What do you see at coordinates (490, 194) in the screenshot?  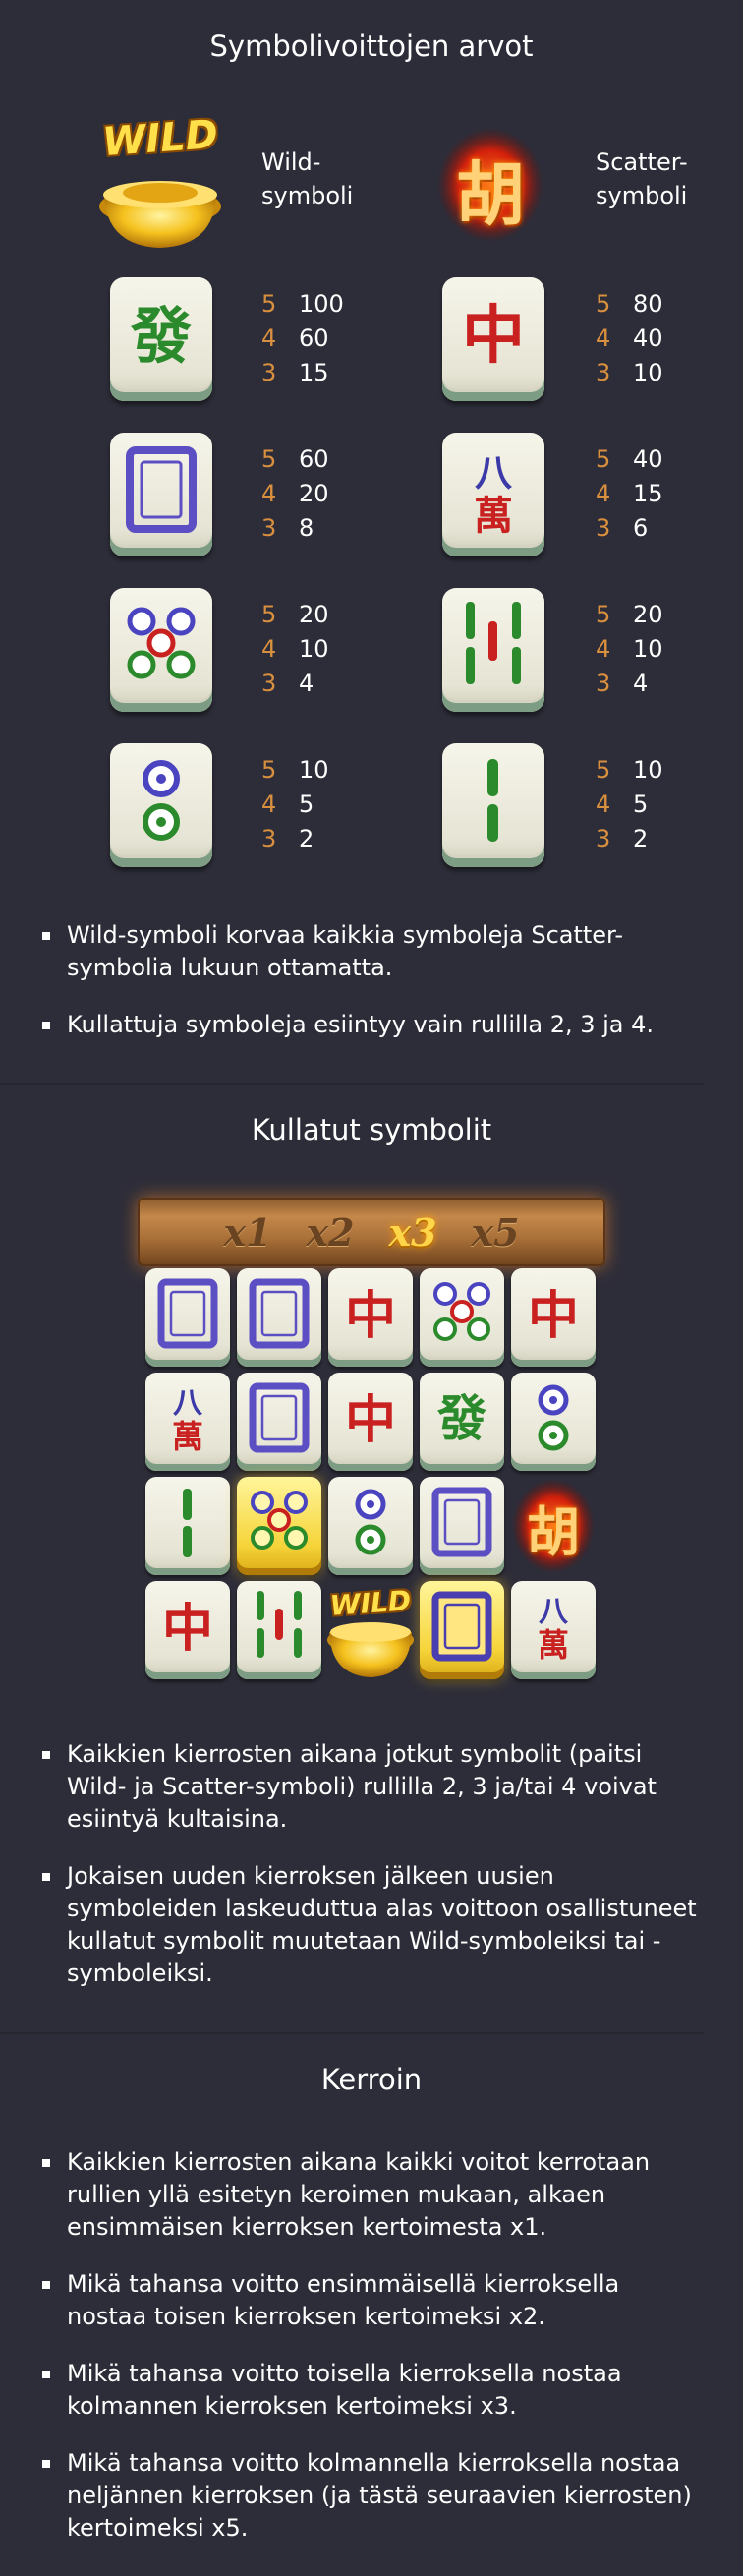 I see `scatter-glyph: 胡` at bounding box center [490, 194].